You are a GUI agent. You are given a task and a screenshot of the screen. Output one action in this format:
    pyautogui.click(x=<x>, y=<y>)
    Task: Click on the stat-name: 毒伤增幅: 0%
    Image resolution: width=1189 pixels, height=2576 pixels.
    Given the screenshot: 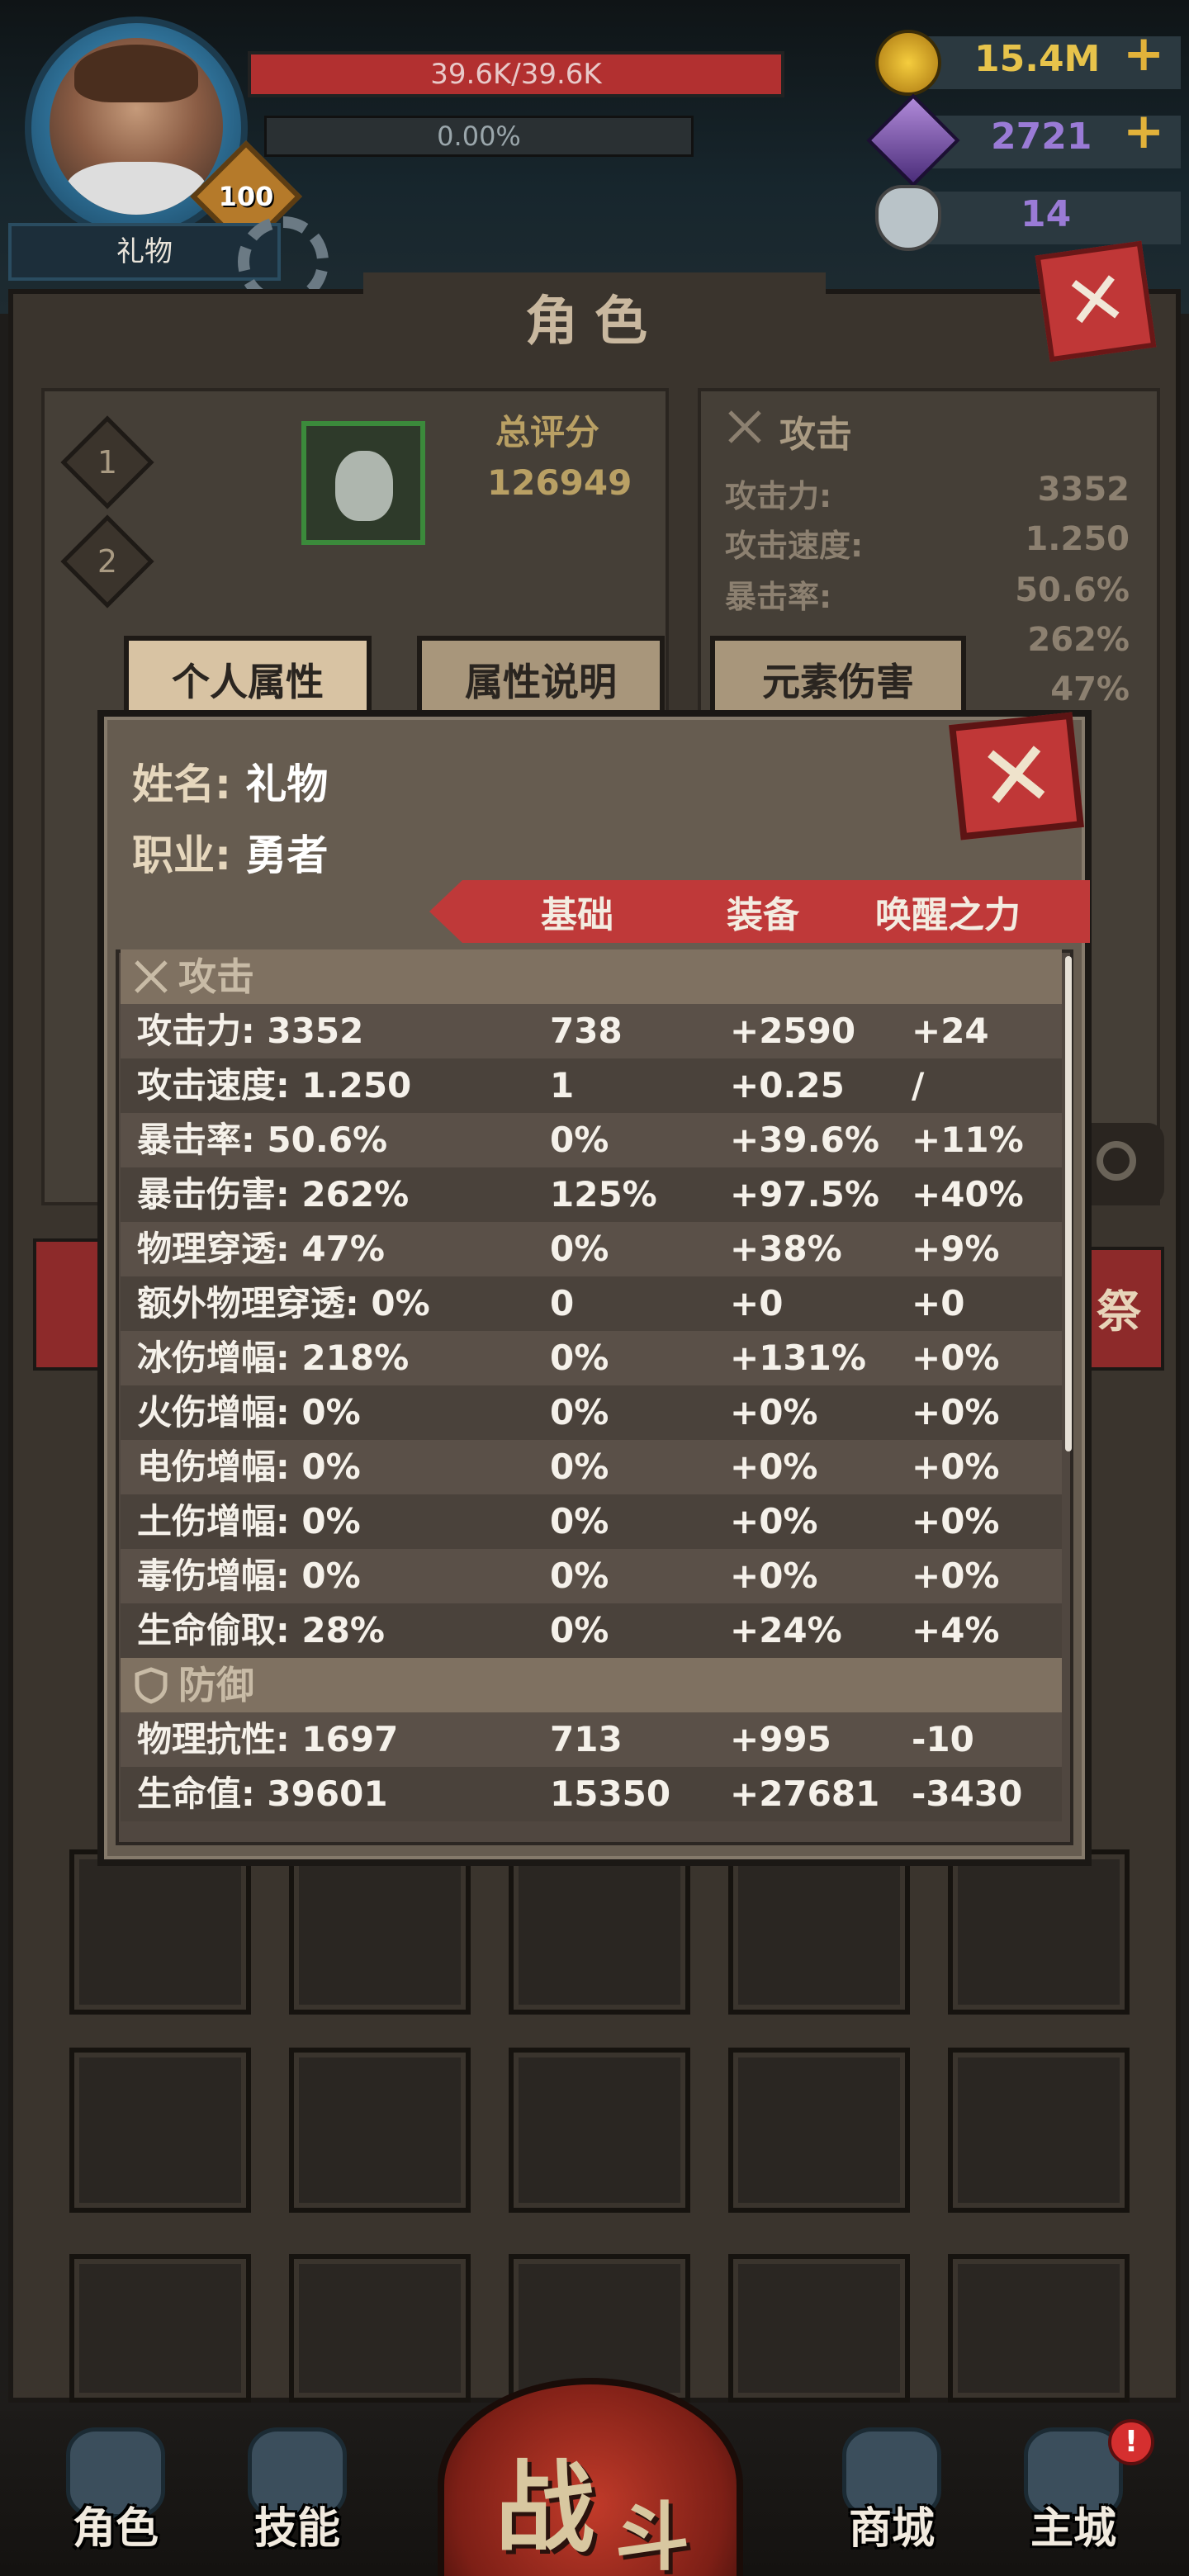 What is the action you would take?
    pyautogui.click(x=249, y=1576)
    